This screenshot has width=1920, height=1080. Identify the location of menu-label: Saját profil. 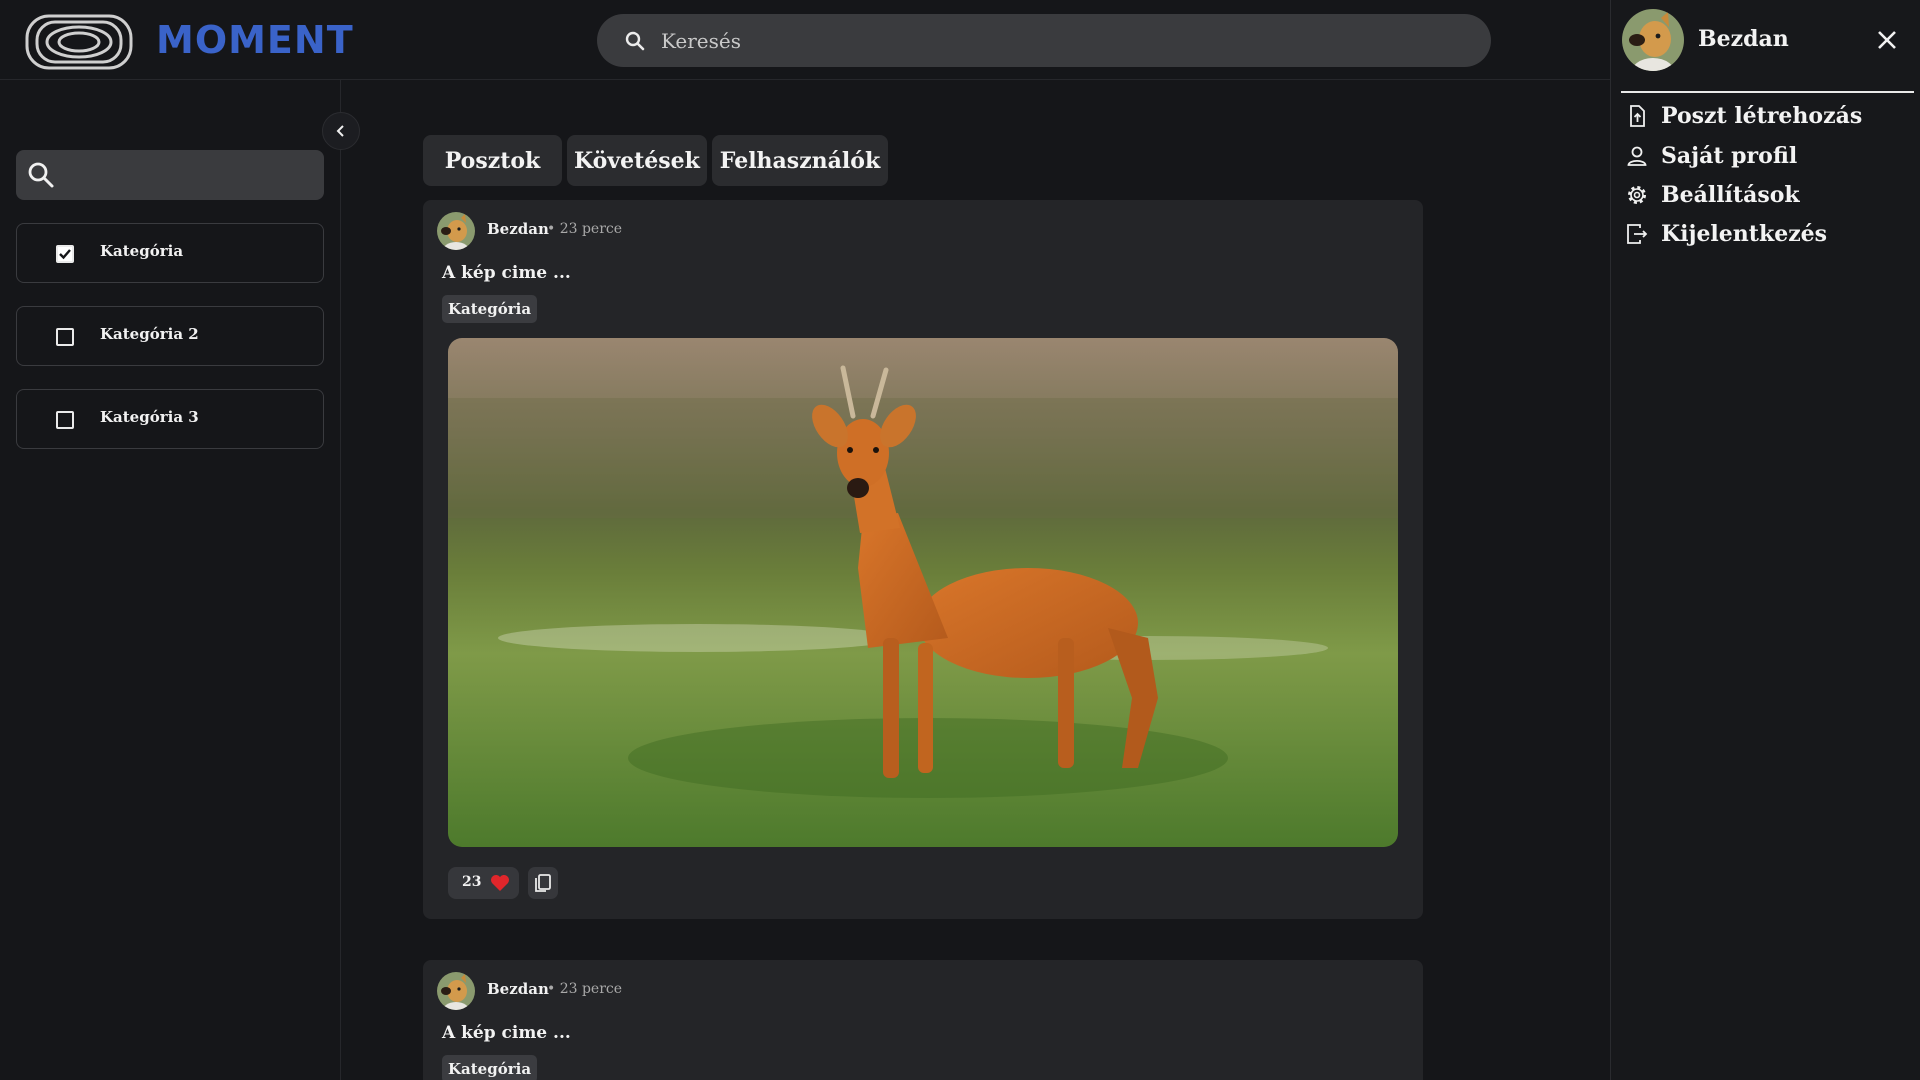
(1729, 156).